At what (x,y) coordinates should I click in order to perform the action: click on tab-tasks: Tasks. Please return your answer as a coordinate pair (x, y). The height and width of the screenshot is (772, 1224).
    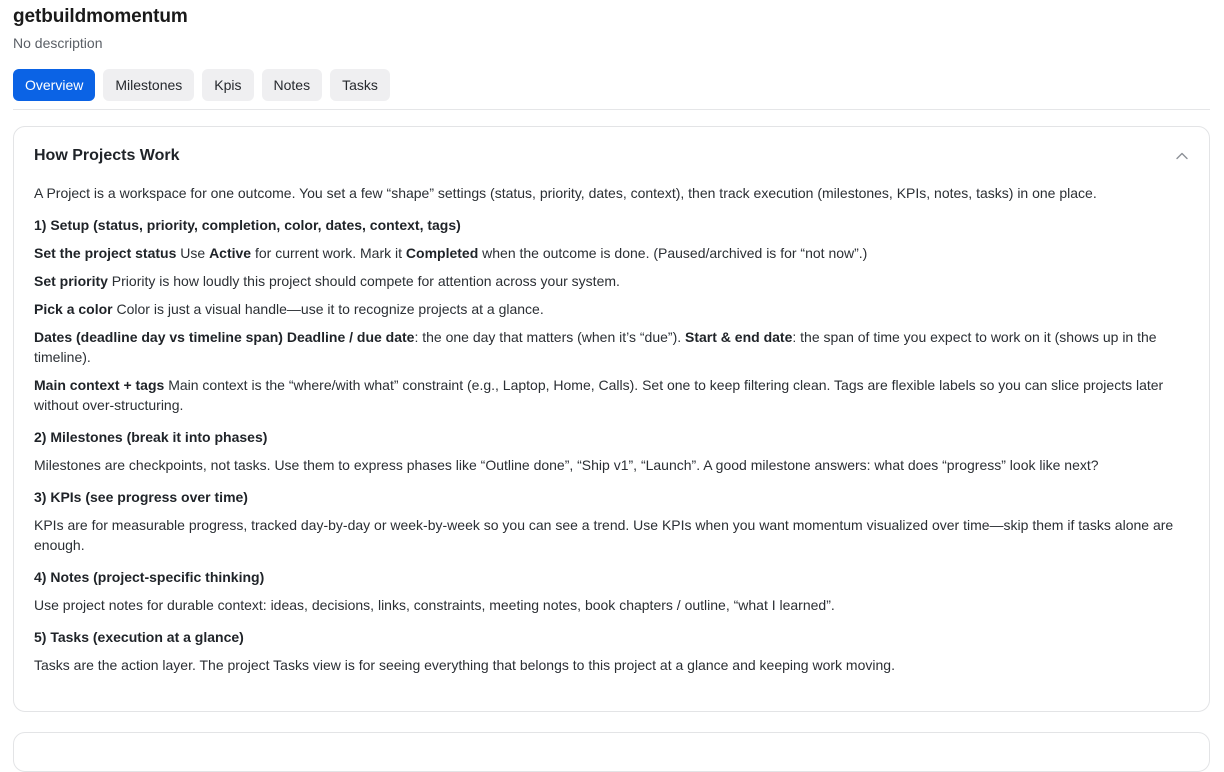
    Looking at the image, I should click on (360, 85).